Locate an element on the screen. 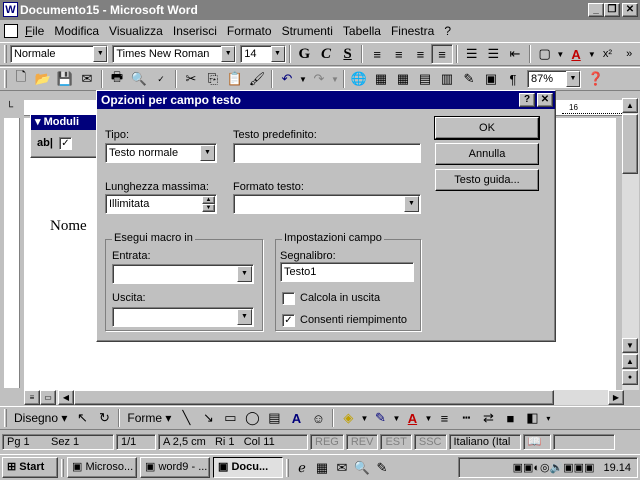 Image resolution: width=640 pixels, height=480 pixels. wordart-icon: A is located at coordinates (296, 418).